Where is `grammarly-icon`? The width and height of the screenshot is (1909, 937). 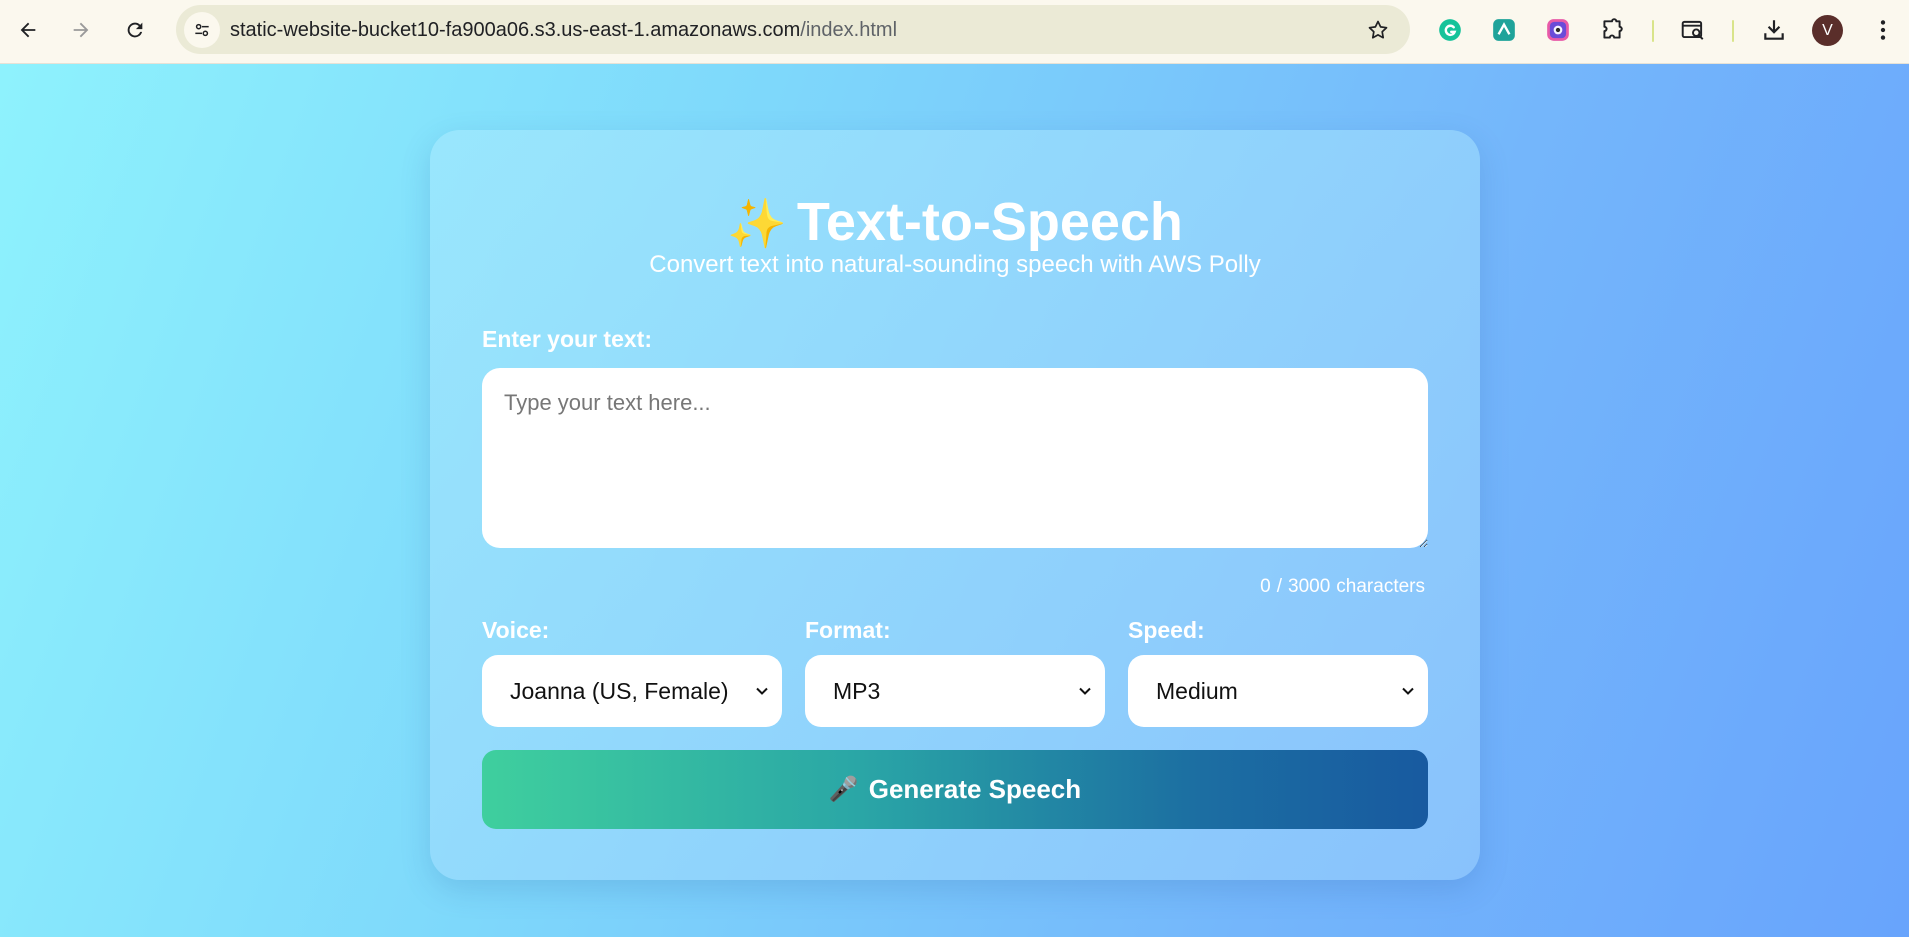 grammarly-icon is located at coordinates (1450, 30).